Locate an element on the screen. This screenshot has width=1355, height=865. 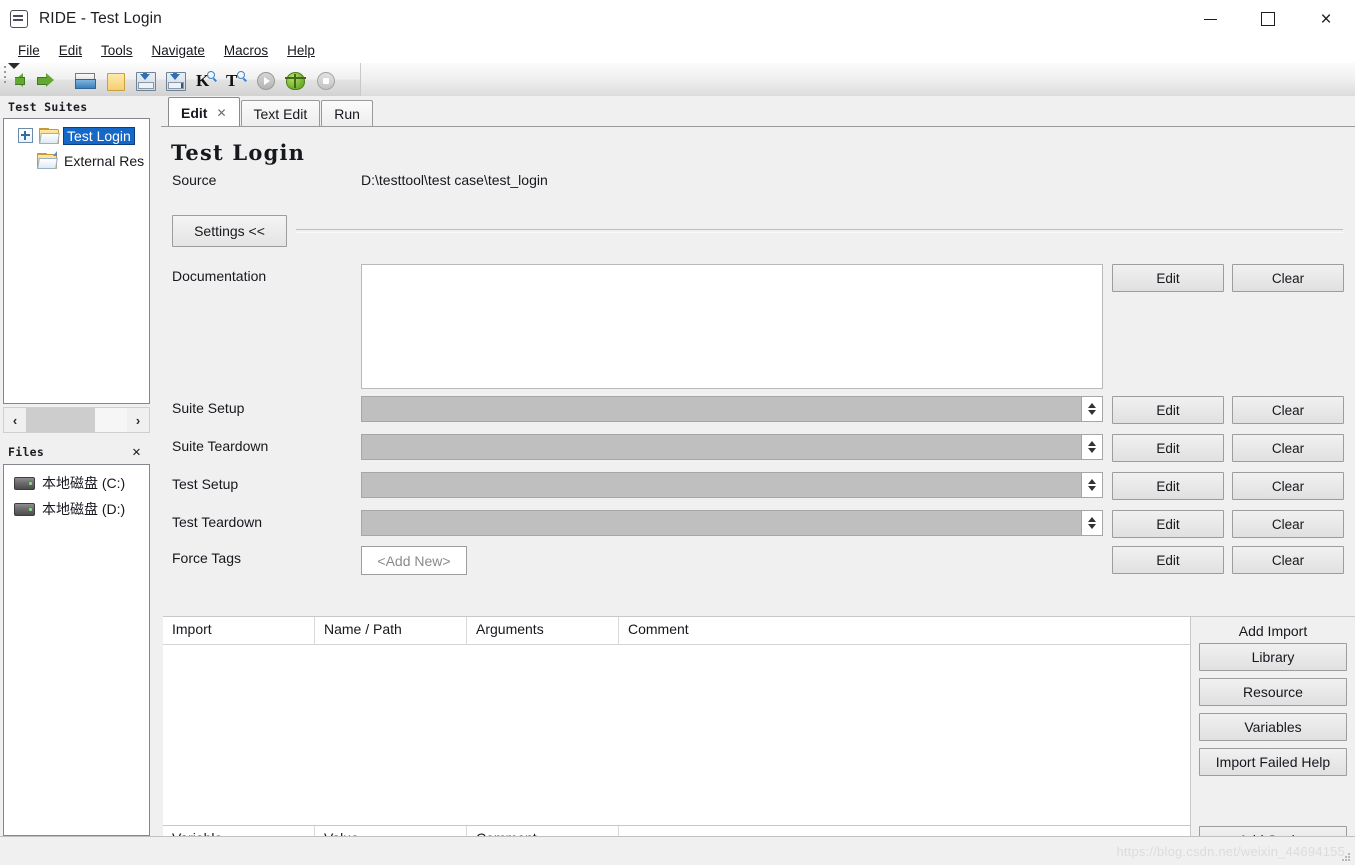
add-import-library-button: Library is located at coordinates (1273, 657).